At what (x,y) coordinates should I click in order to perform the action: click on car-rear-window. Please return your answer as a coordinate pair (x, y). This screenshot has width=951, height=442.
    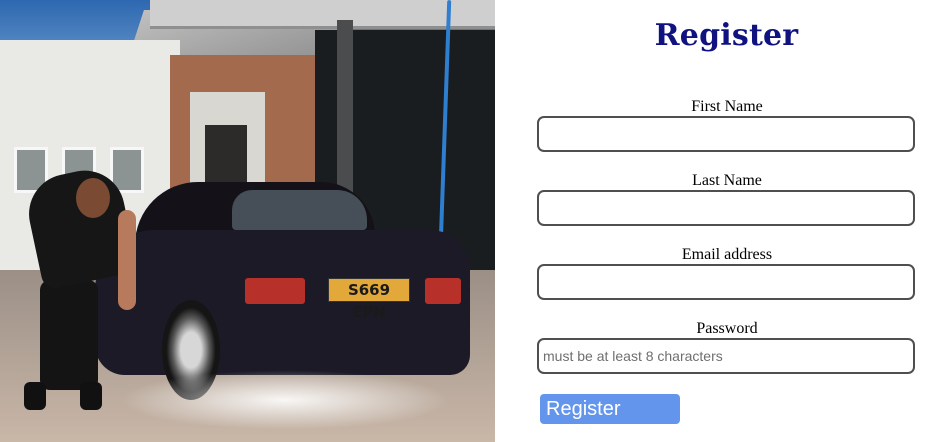
    Looking at the image, I should click on (299, 210).